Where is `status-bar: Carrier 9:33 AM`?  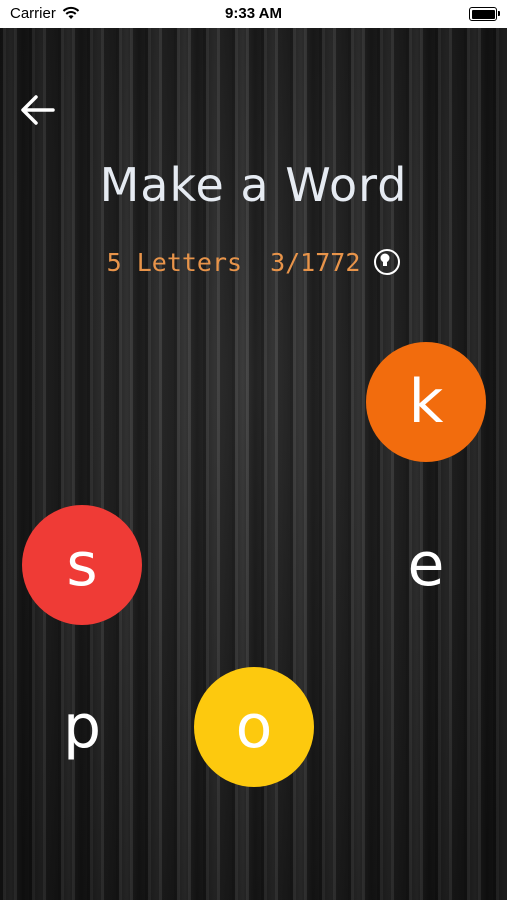
status-bar: Carrier 9:33 AM is located at coordinates (253, 14).